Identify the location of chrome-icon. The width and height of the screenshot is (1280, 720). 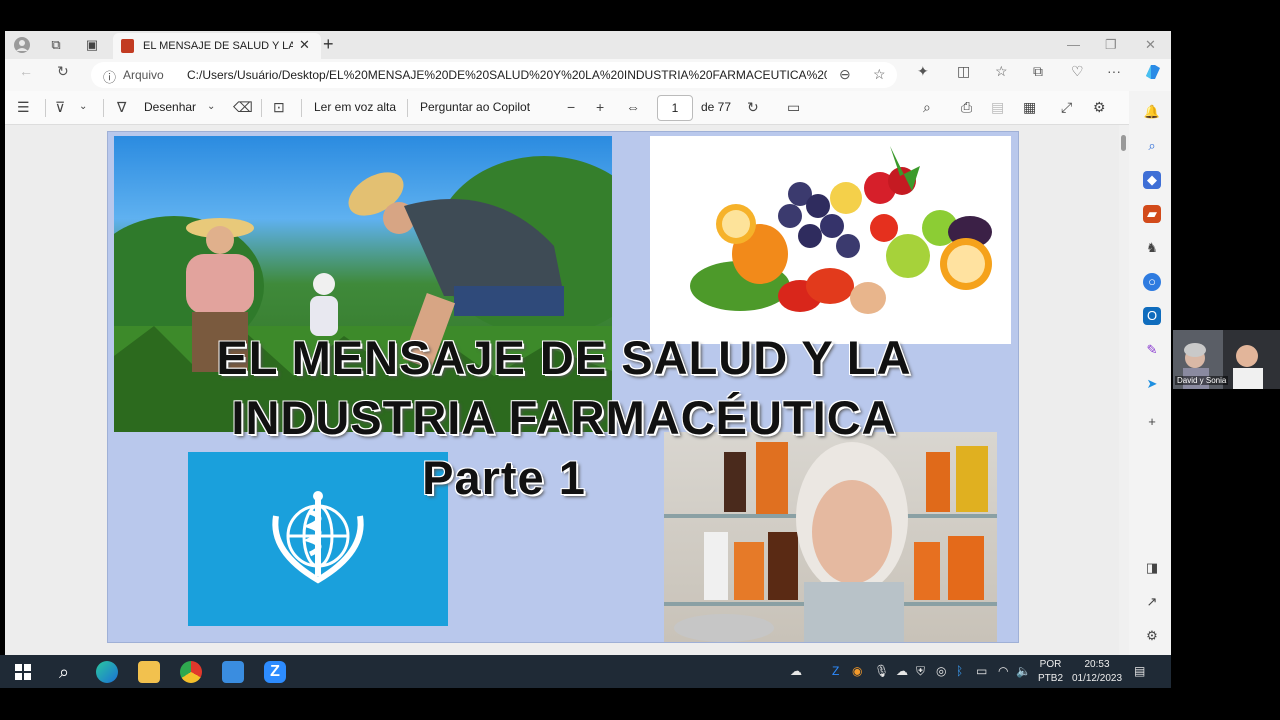
(191, 672).